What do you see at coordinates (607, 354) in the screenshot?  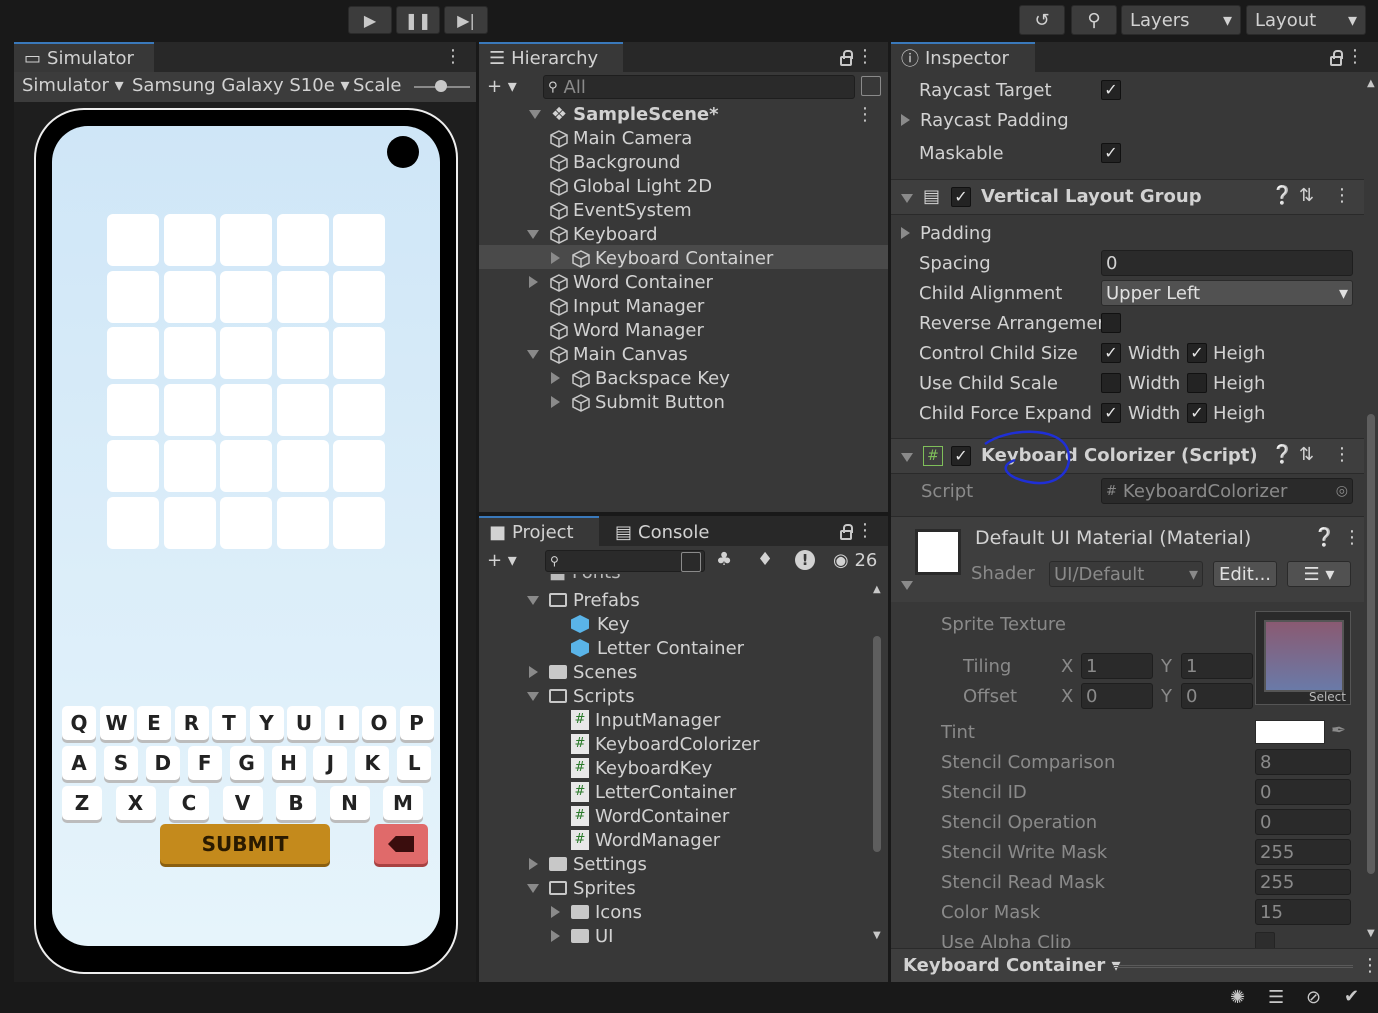 I see `hierarchy-item: Main Canvas` at bounding box center [607, 354].